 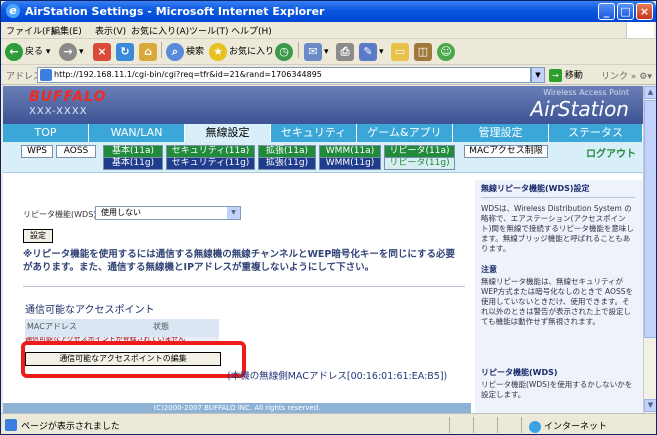 I want to click on home-button: ⌂, so click(x=149, y=52).